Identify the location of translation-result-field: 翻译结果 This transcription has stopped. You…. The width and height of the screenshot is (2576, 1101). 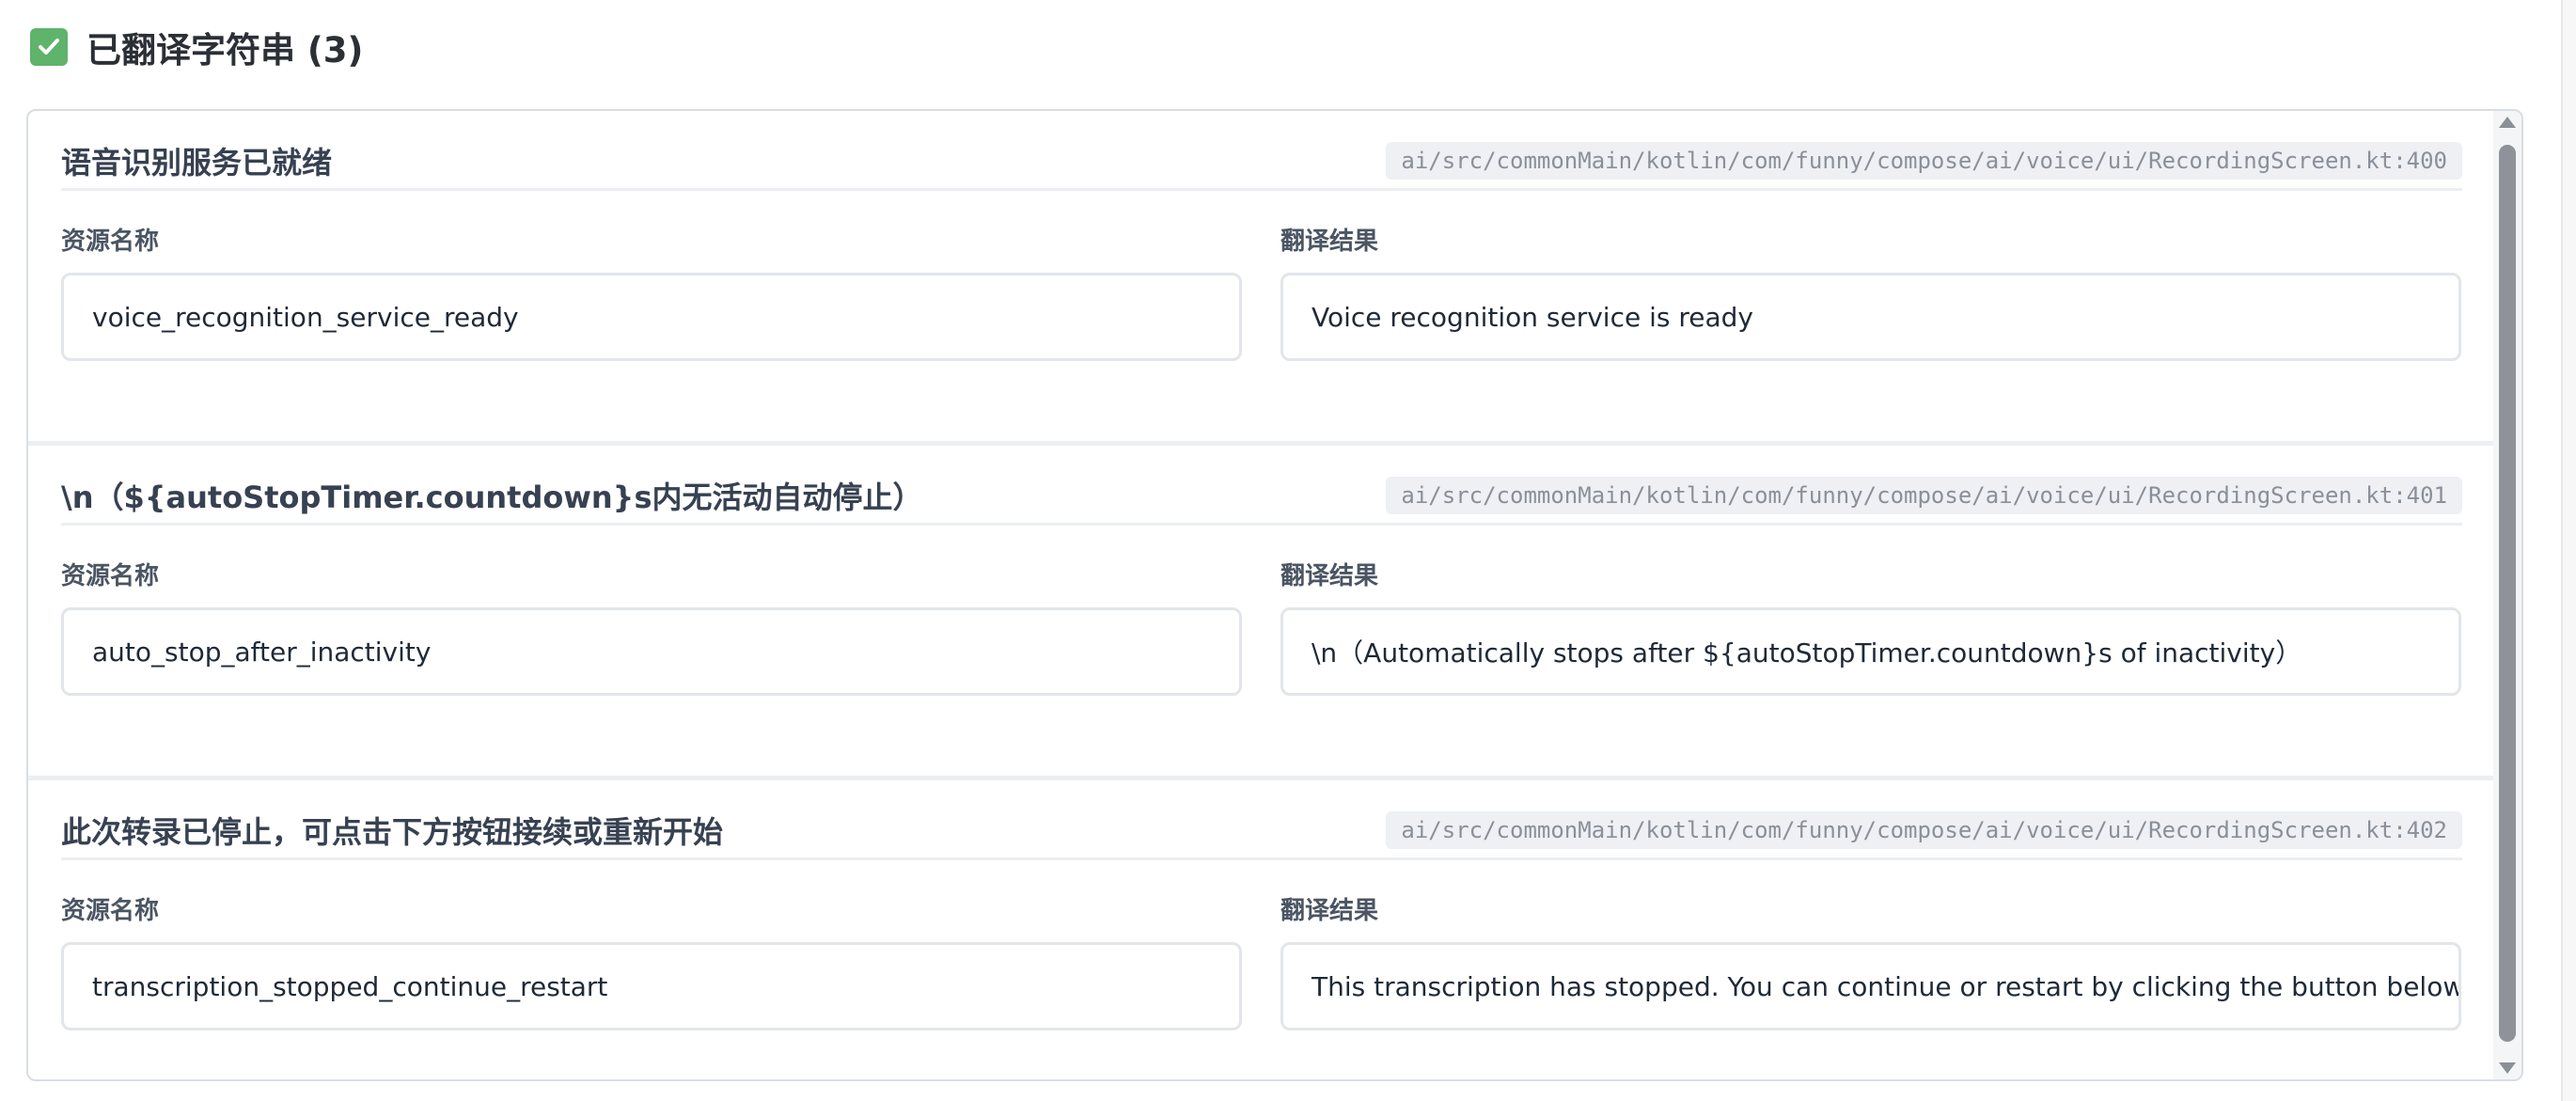
(1871, 963).